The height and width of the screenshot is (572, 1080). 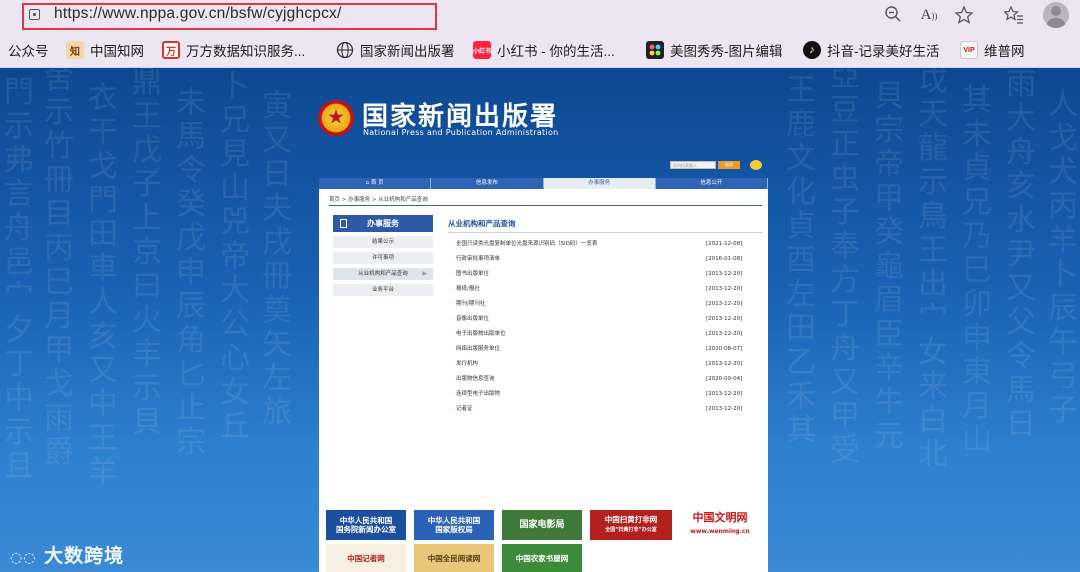 I want to click on main-nav: ⌂ 首 页 信息发布 办事服务 信息公开, so click(x=543, y=183).